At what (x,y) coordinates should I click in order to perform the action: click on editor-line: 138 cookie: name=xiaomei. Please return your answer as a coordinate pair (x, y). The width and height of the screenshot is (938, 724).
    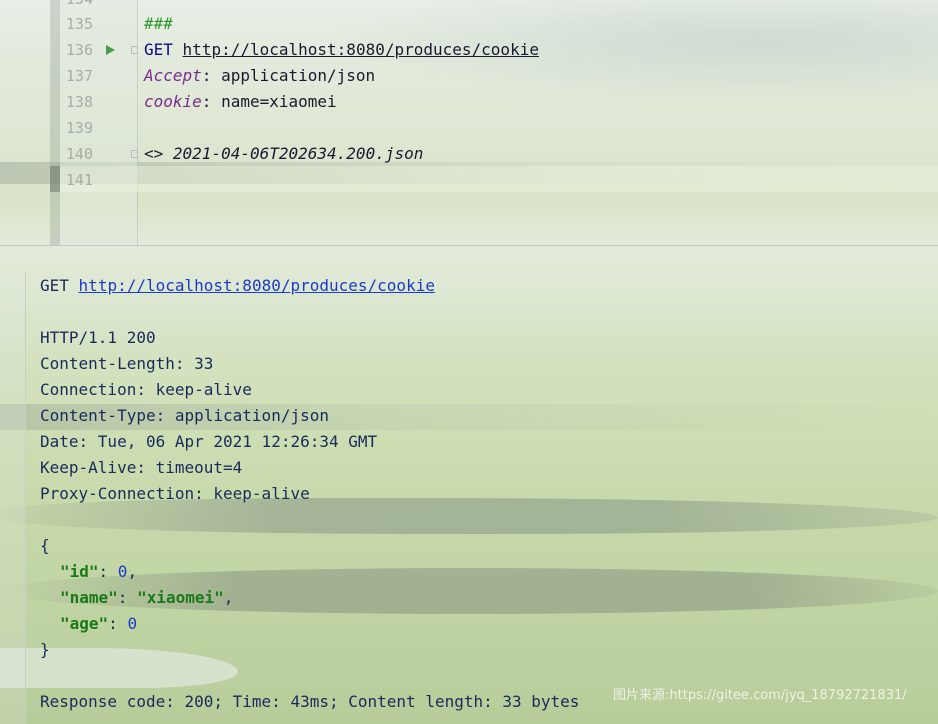
    Looking at the image, I should click on (469, 102).